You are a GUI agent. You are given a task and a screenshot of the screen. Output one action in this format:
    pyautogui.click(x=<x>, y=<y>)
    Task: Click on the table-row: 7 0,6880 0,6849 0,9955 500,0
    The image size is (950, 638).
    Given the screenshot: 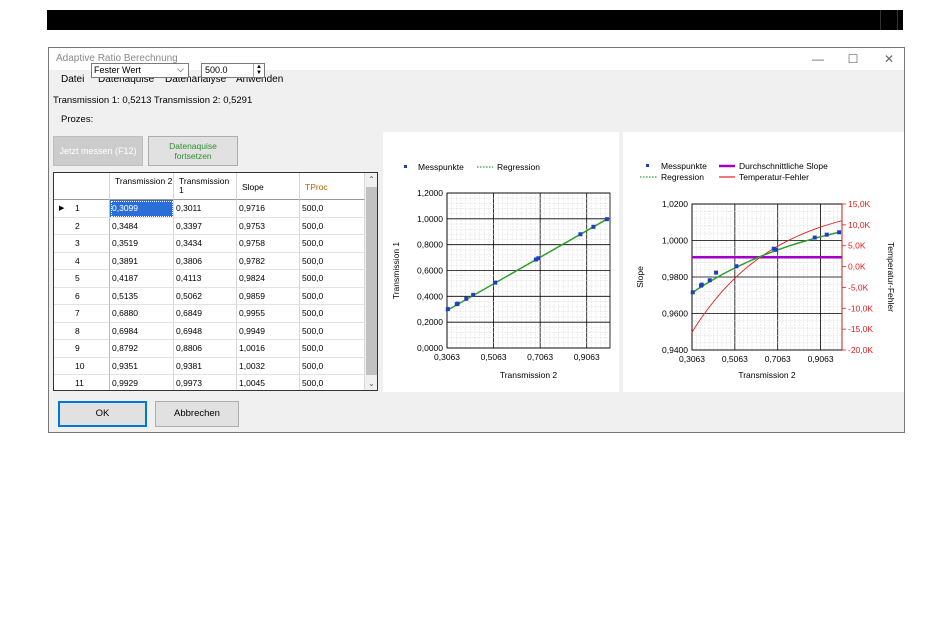 What is the action you would take?
    pyautogui.click(x=209, y=314)
    